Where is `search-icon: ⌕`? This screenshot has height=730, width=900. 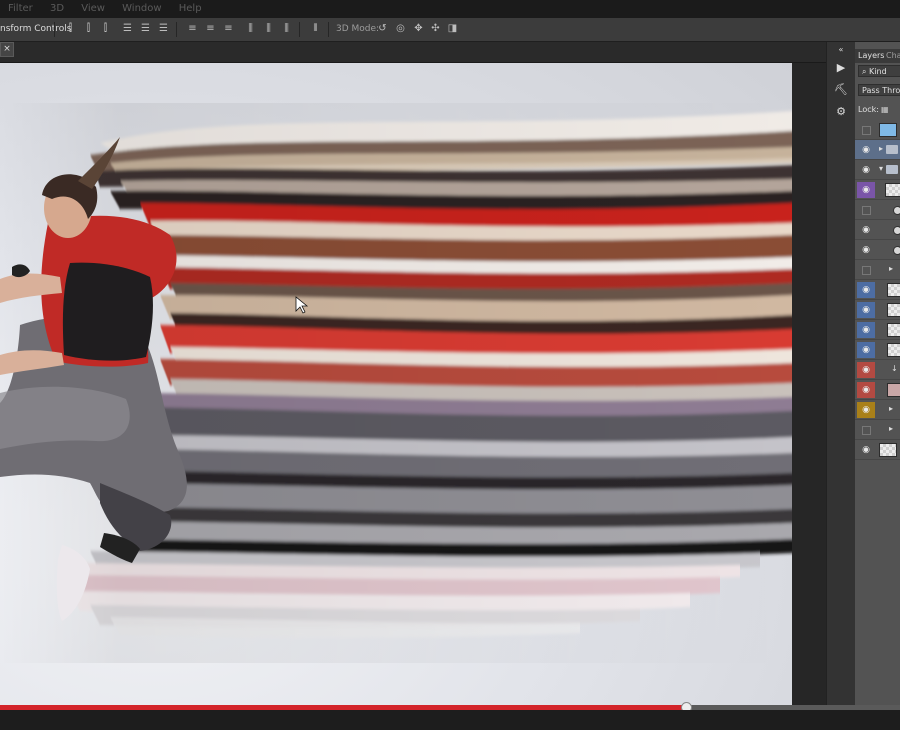
search-icon: ⌕ is located at coordinates (864, 71).